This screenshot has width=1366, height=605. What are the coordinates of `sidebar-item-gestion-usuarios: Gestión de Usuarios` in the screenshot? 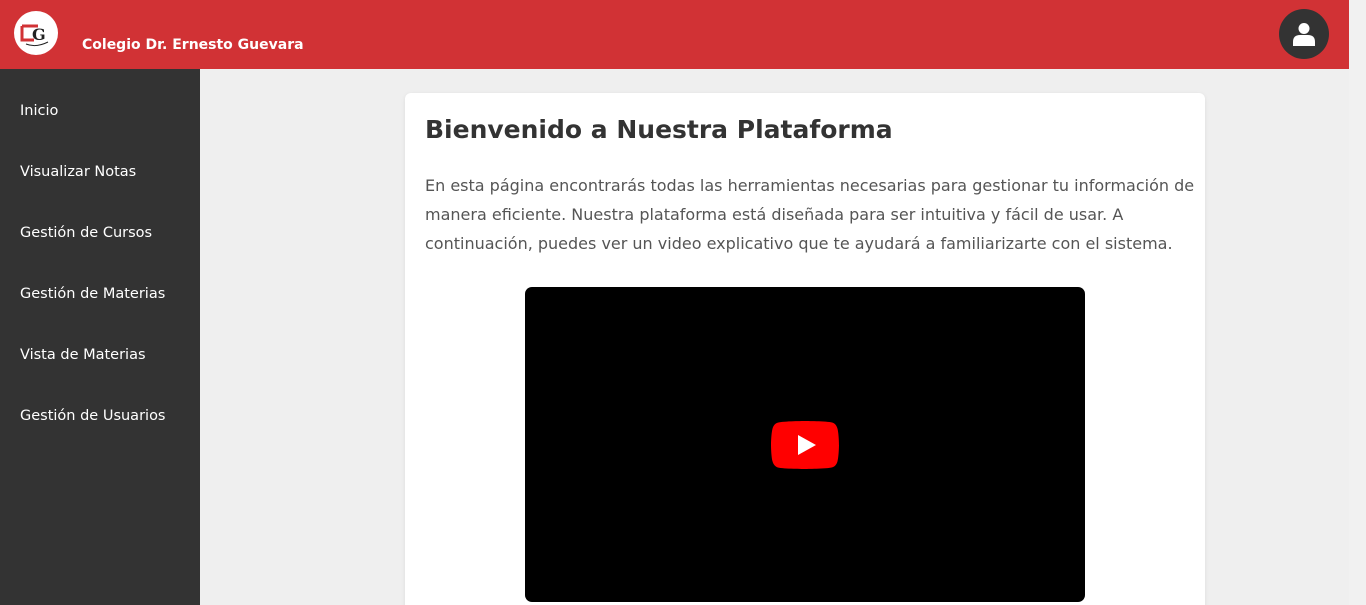 It's located at (100, 415).